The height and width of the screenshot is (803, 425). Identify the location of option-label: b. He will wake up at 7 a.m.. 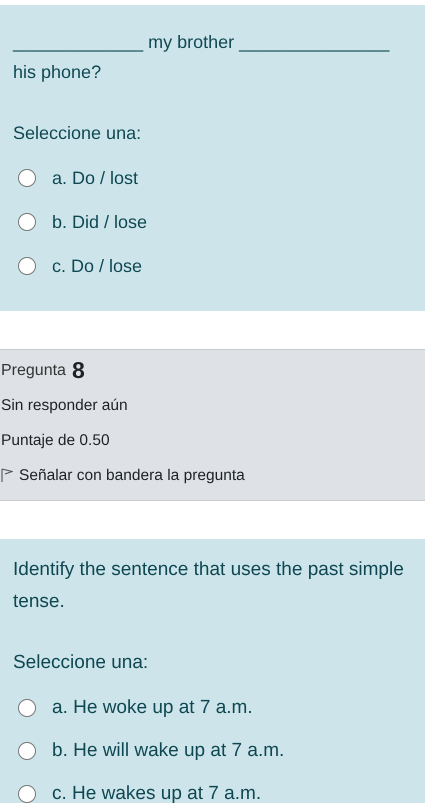
(168, 751).